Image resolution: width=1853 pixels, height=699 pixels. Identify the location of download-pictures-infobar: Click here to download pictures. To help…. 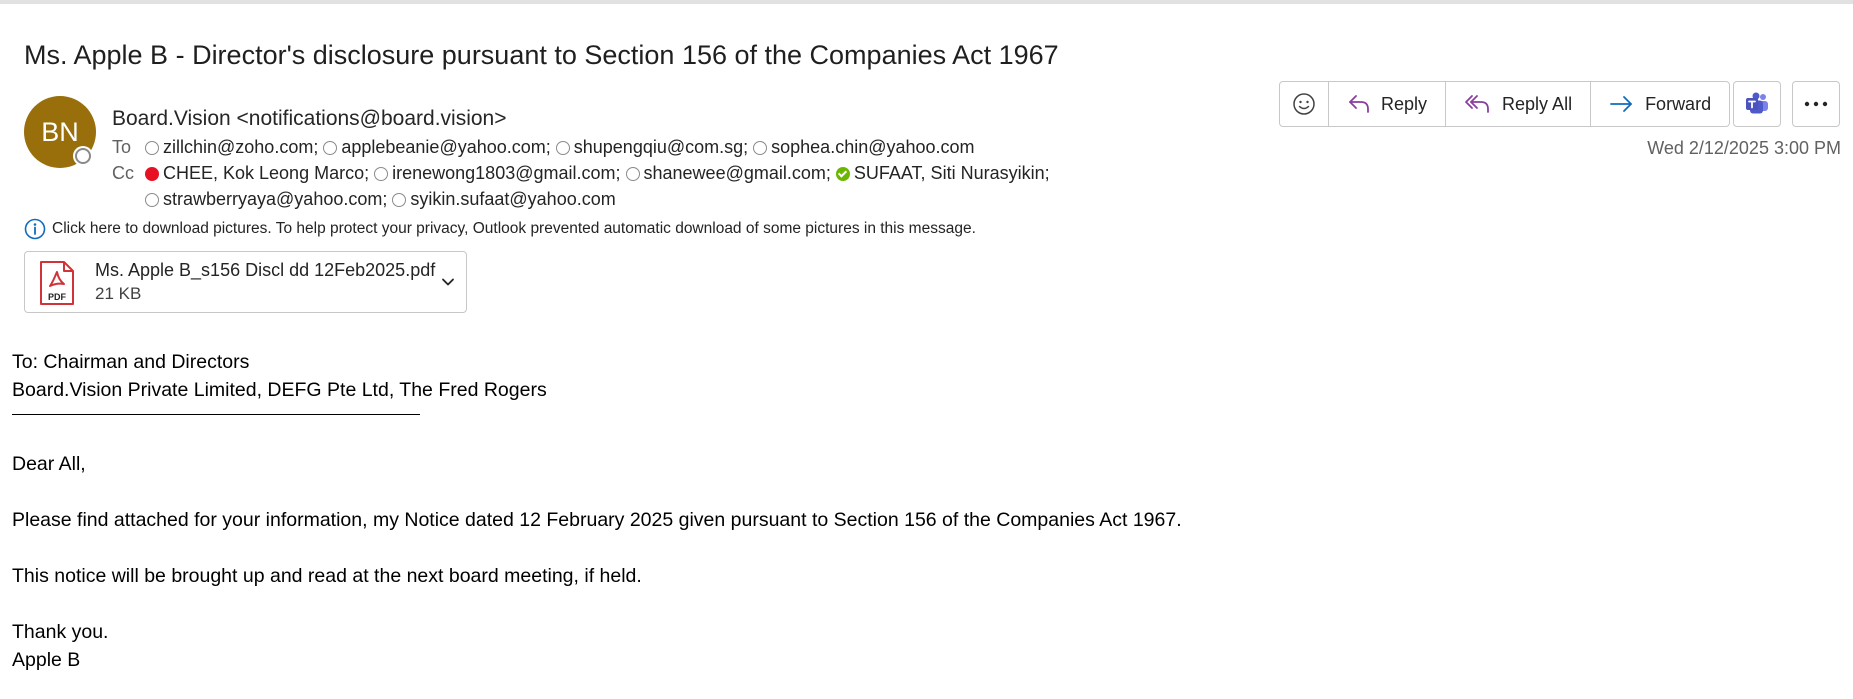
(500, 229).